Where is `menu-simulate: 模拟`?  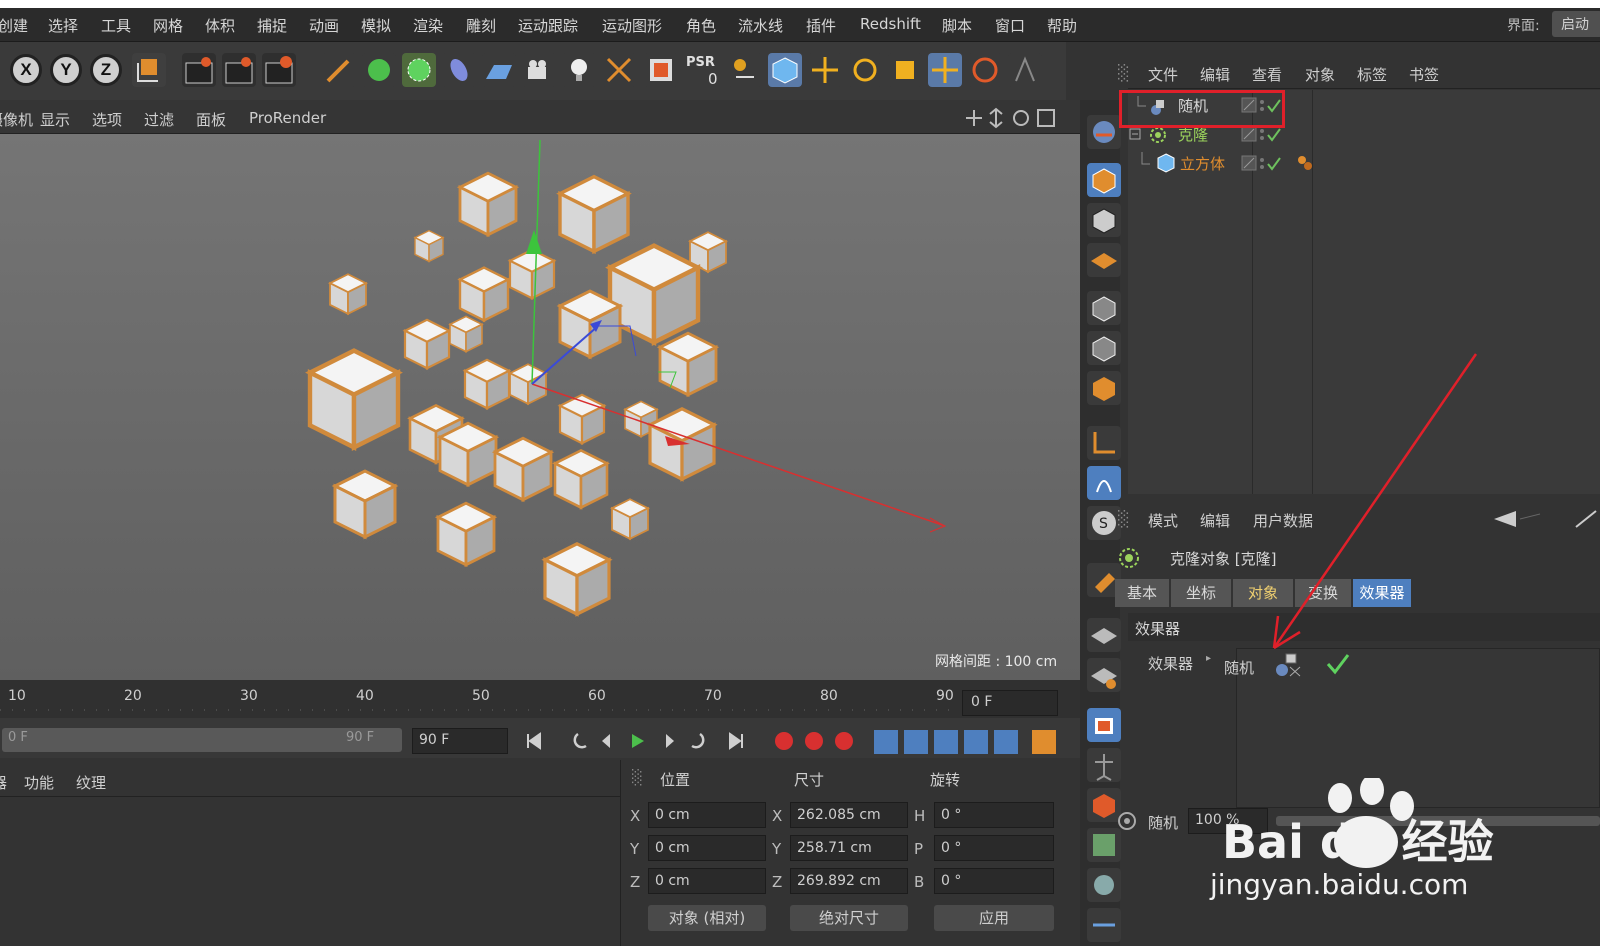
menu-simulate: 模拟 is located at coordinates (376, 25).